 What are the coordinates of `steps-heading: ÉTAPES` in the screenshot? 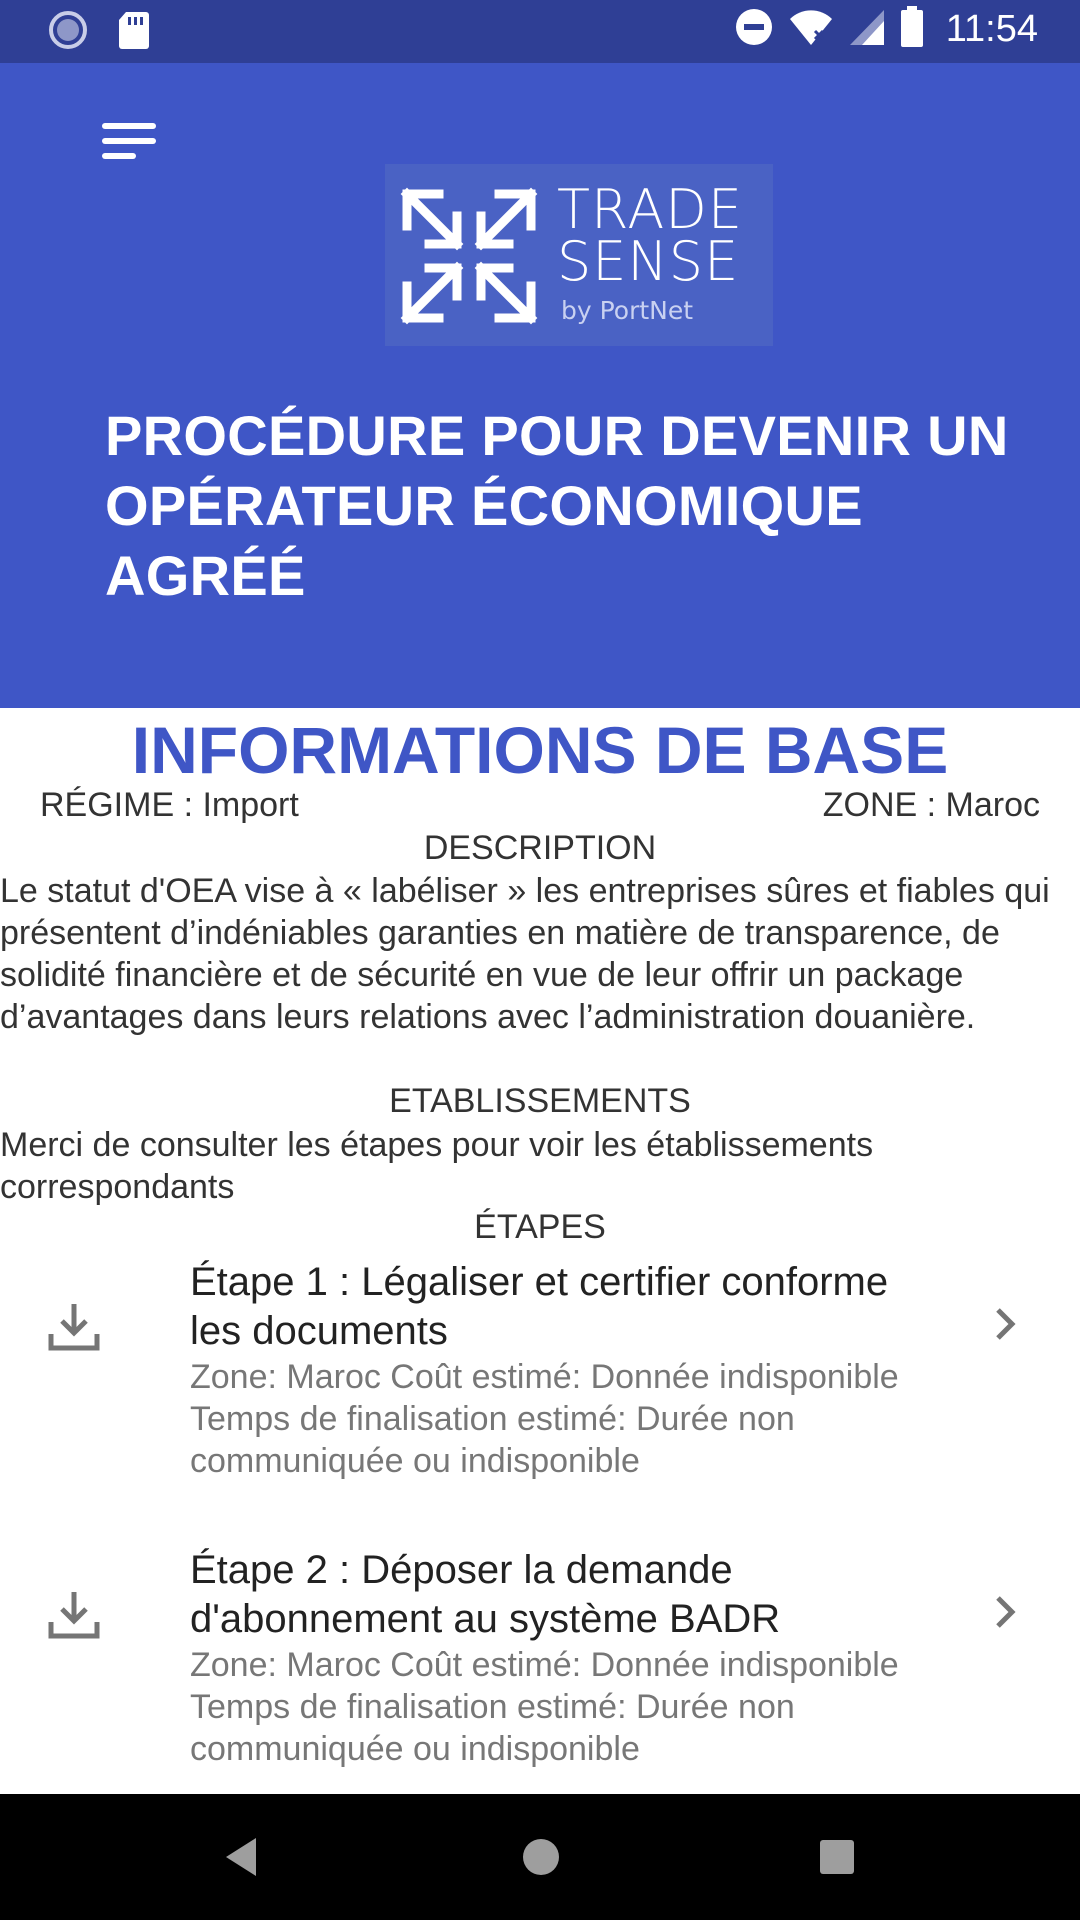 It's located at (540, 1227).